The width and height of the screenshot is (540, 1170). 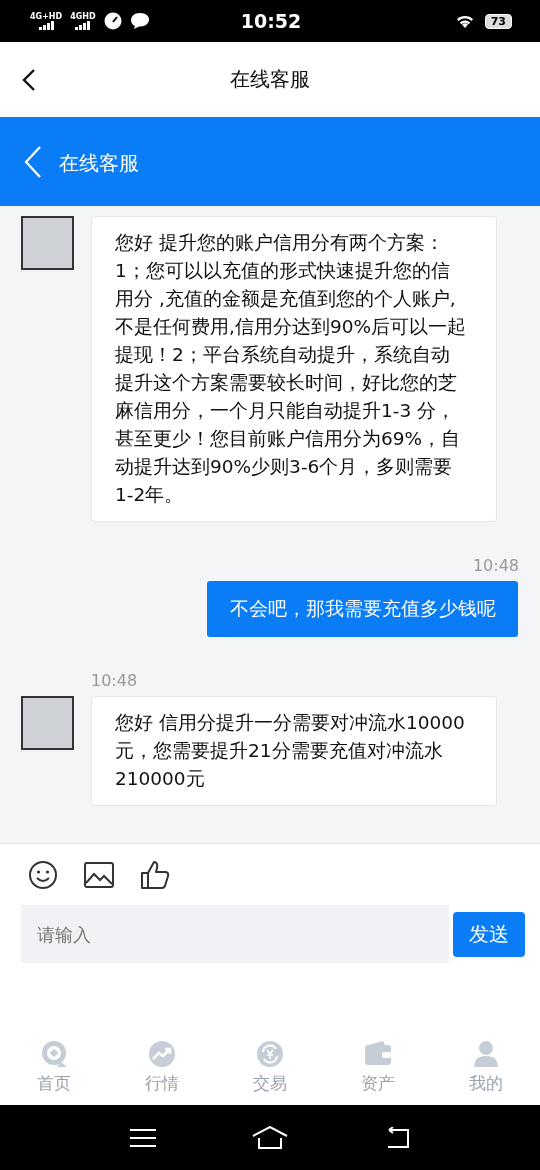 What do you see at coordinates (235, 934) in the screenshot?
I see `message-input: 请输入` at bounding box center [235, 934].